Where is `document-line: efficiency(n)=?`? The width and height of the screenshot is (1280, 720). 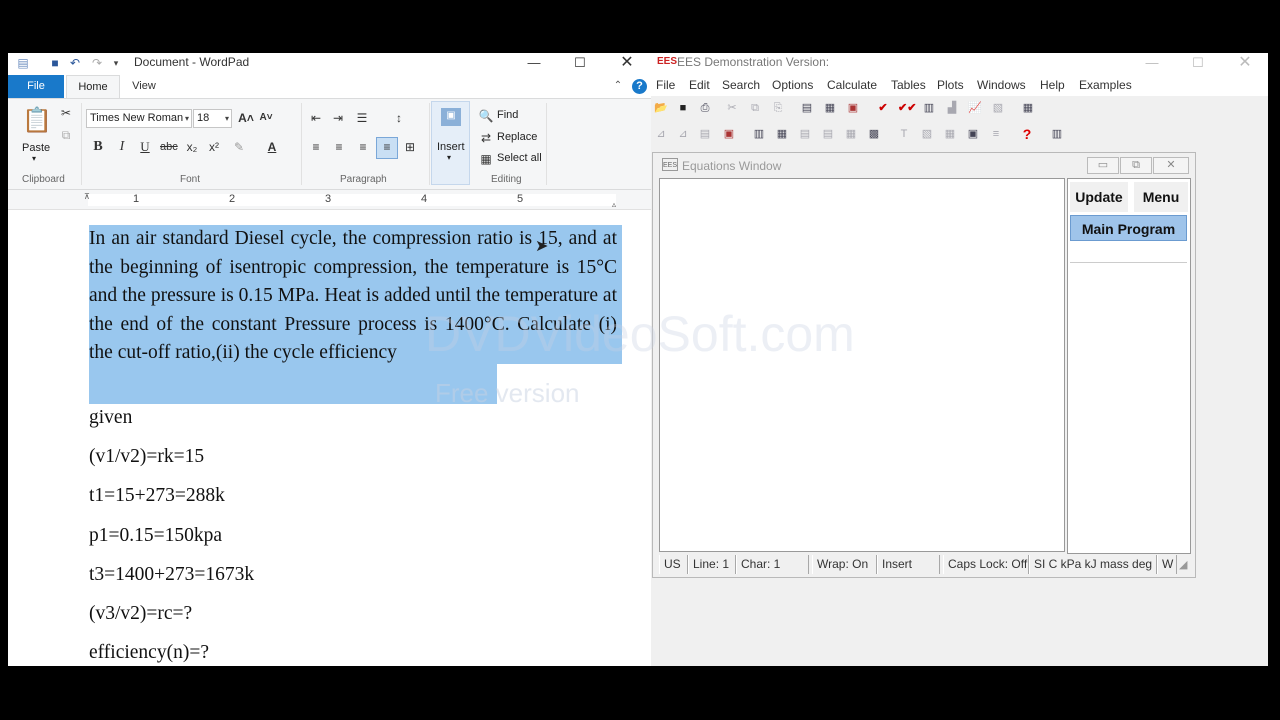 document-line: efficiency(n)=? is located at coordinates (149, 653).